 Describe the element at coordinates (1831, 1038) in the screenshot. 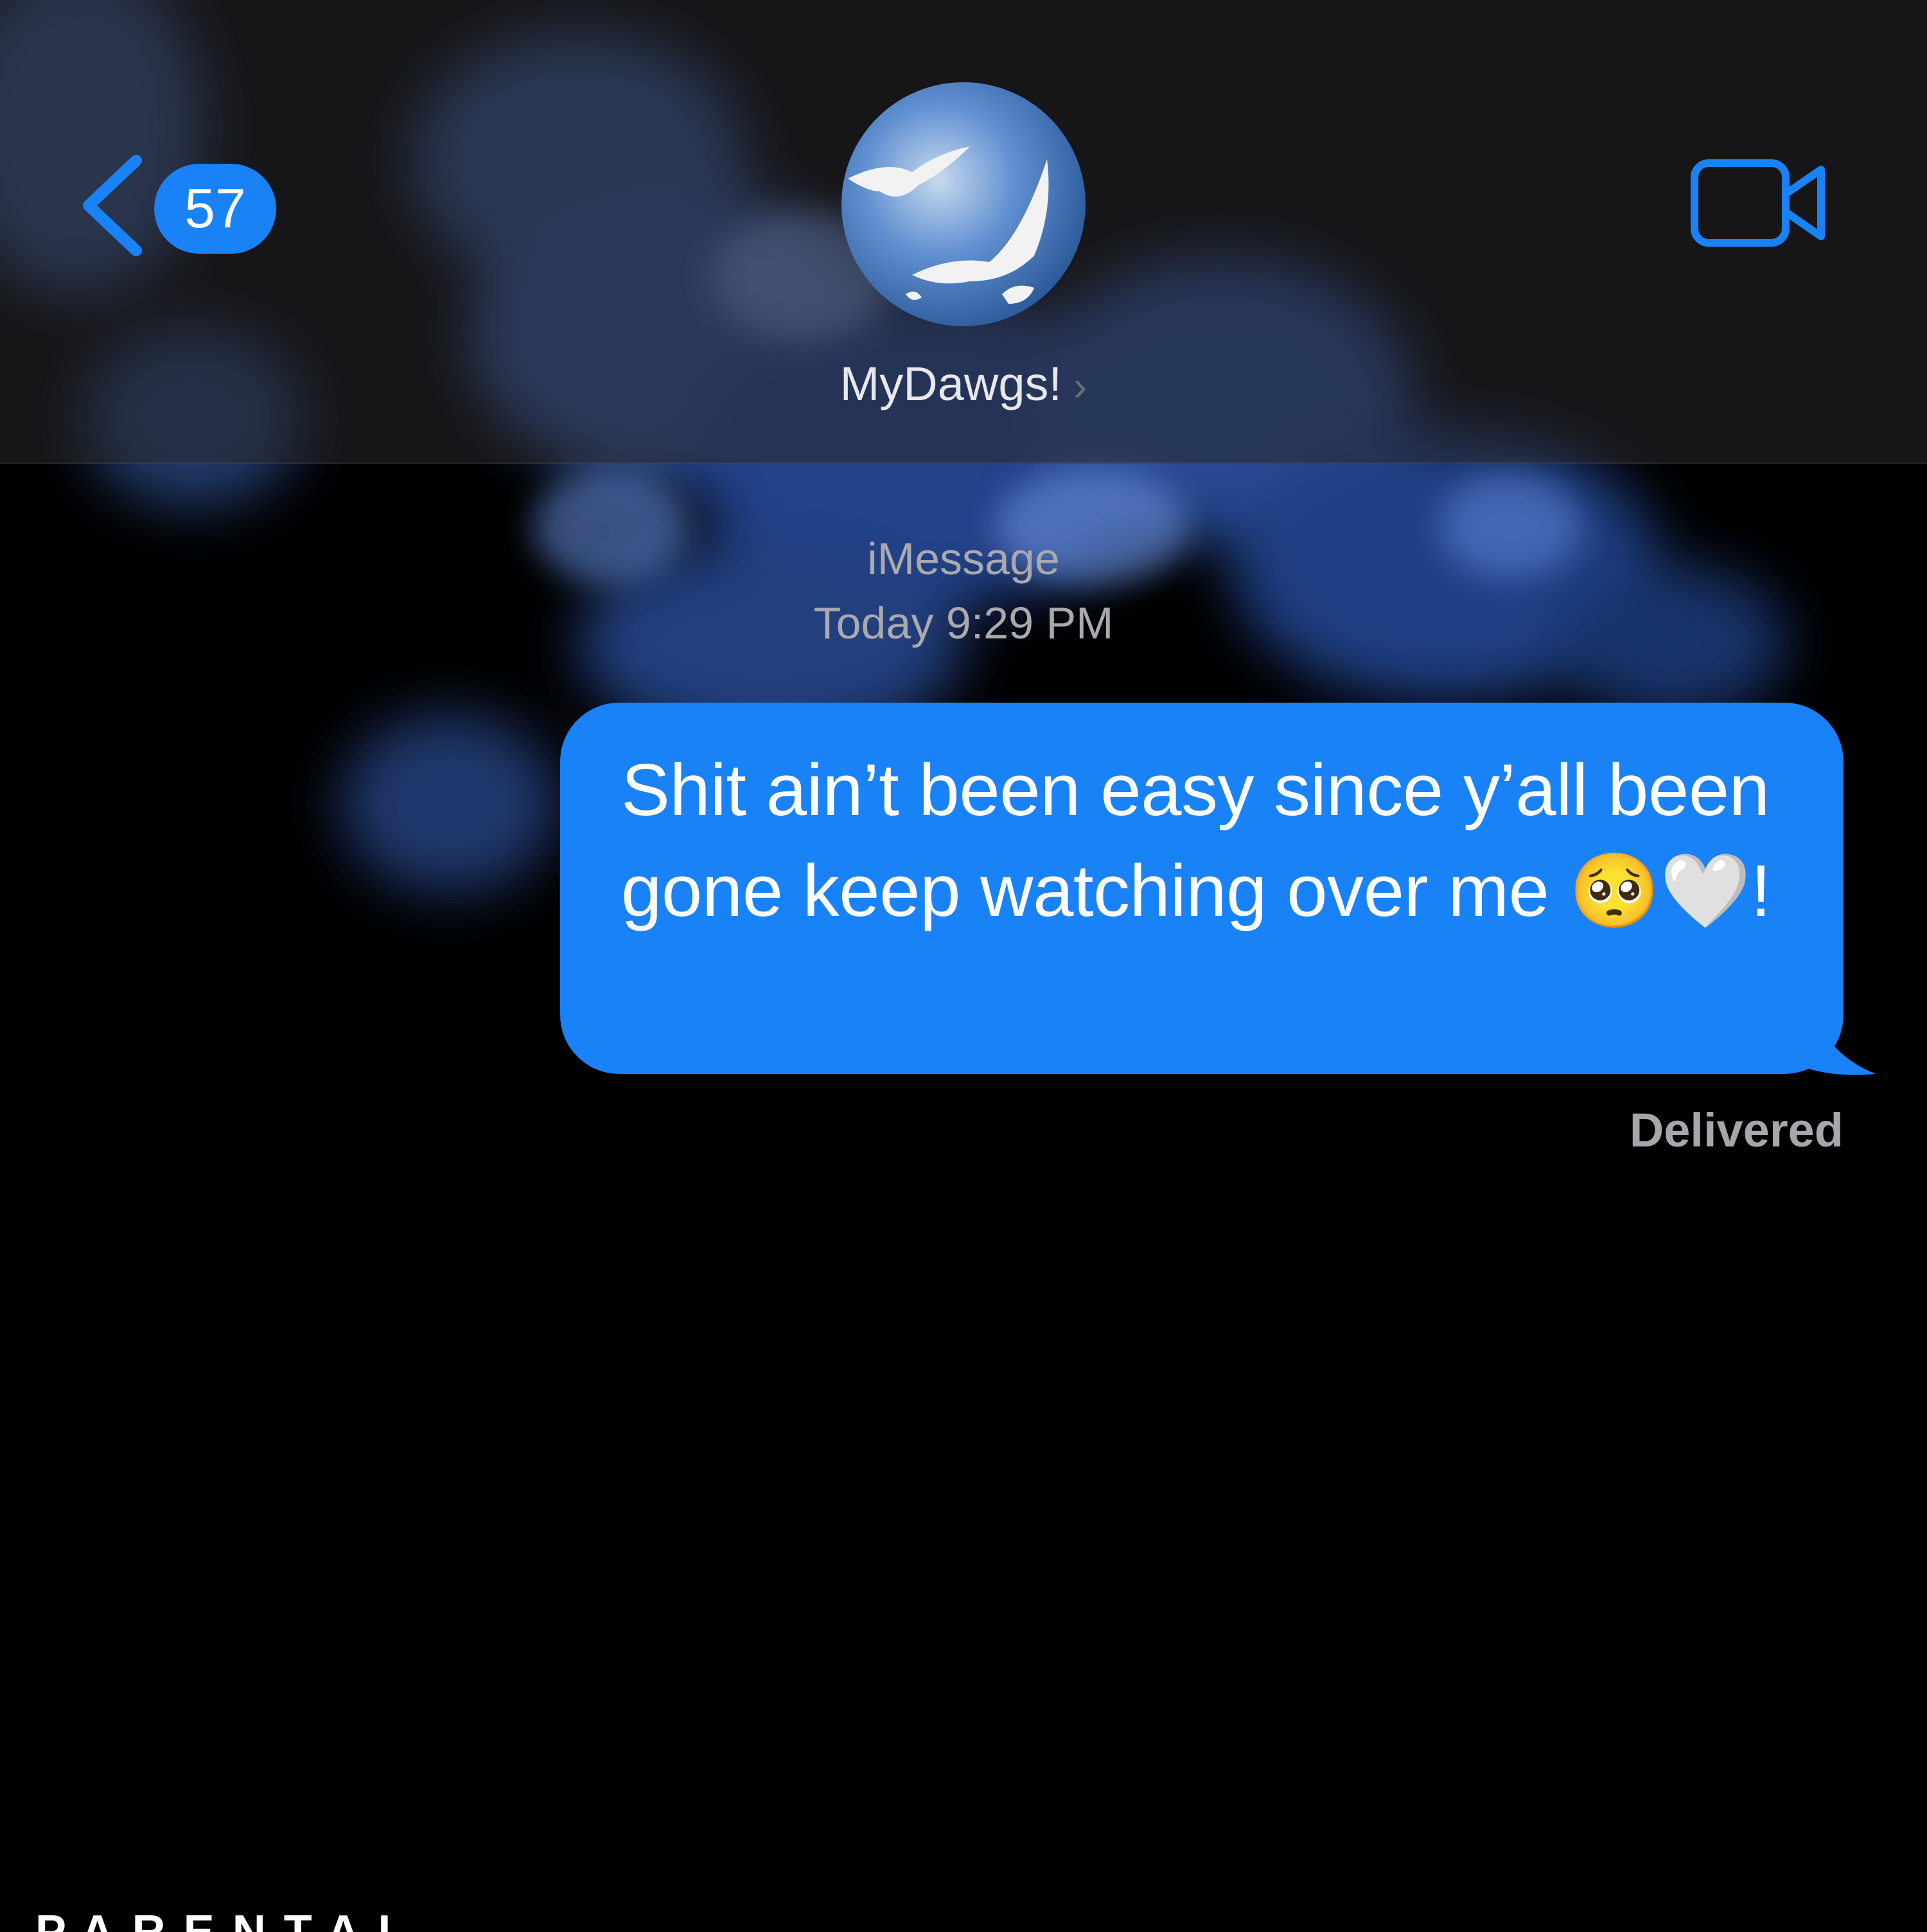

I see `bubble-tail` at that location.